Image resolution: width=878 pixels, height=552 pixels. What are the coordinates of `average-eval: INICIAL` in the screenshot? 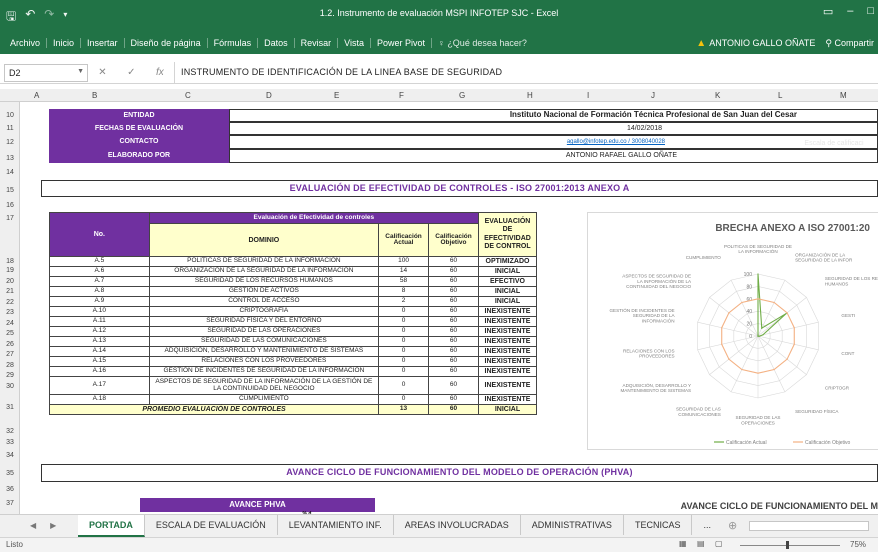 It's located at (507, 409).